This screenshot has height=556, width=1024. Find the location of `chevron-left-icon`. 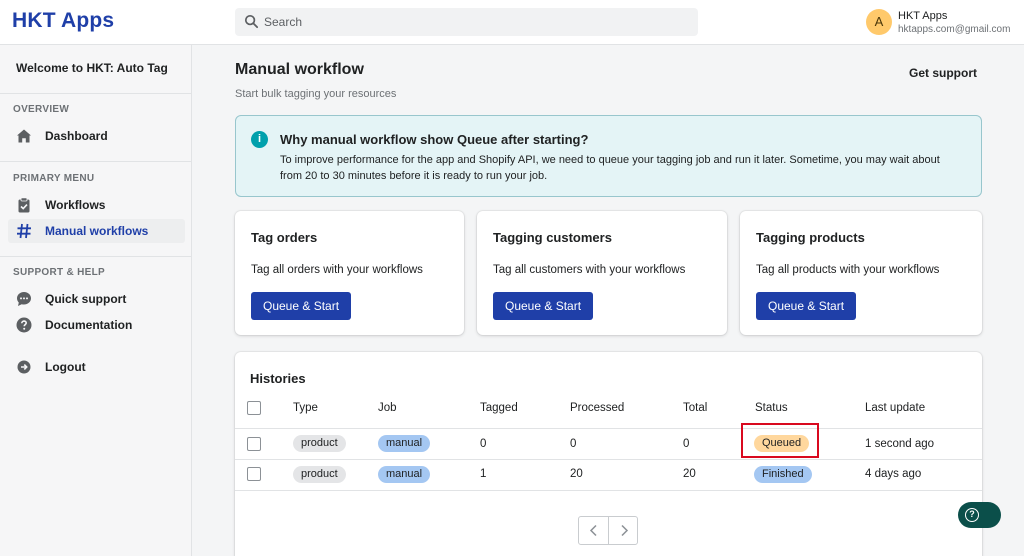

chevron-left-icon is located at coordinates (593, 530).